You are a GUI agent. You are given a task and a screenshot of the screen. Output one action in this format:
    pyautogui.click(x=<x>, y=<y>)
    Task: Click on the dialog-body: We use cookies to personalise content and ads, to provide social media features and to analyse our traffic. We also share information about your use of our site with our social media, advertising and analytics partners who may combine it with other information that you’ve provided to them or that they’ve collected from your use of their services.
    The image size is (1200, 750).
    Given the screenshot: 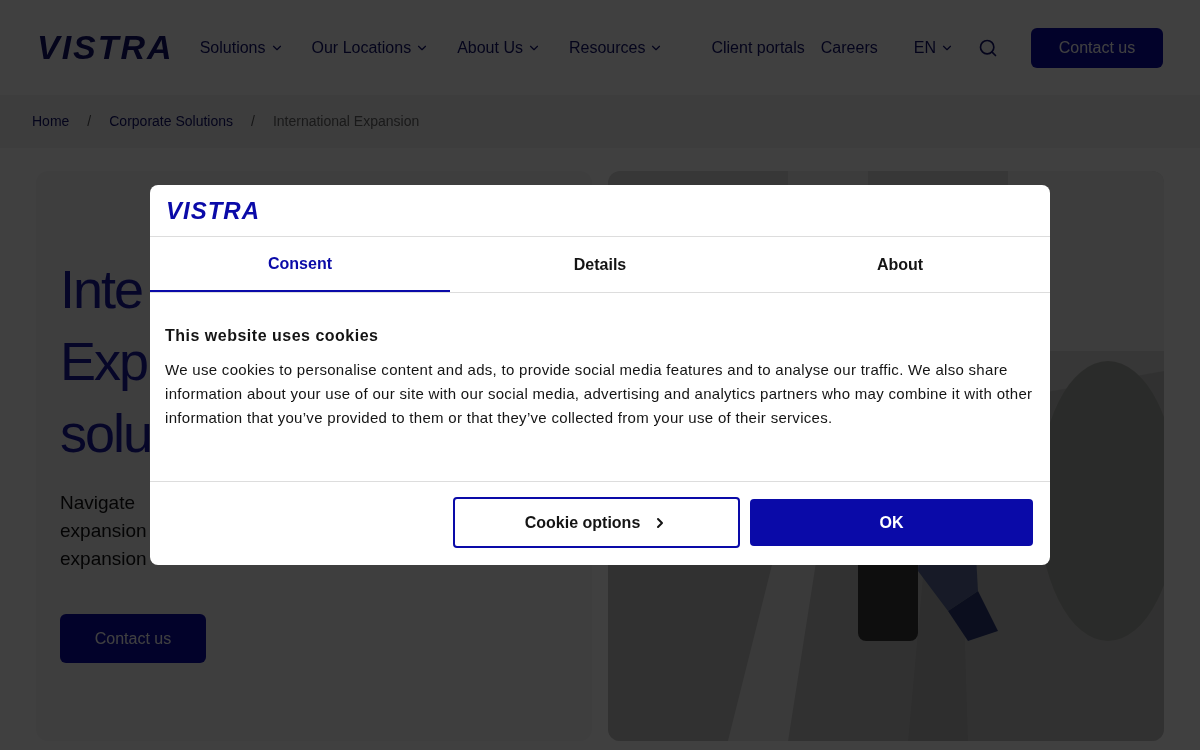 What is the action you would take?
    pyautogui.click(x=599, y=394)
    